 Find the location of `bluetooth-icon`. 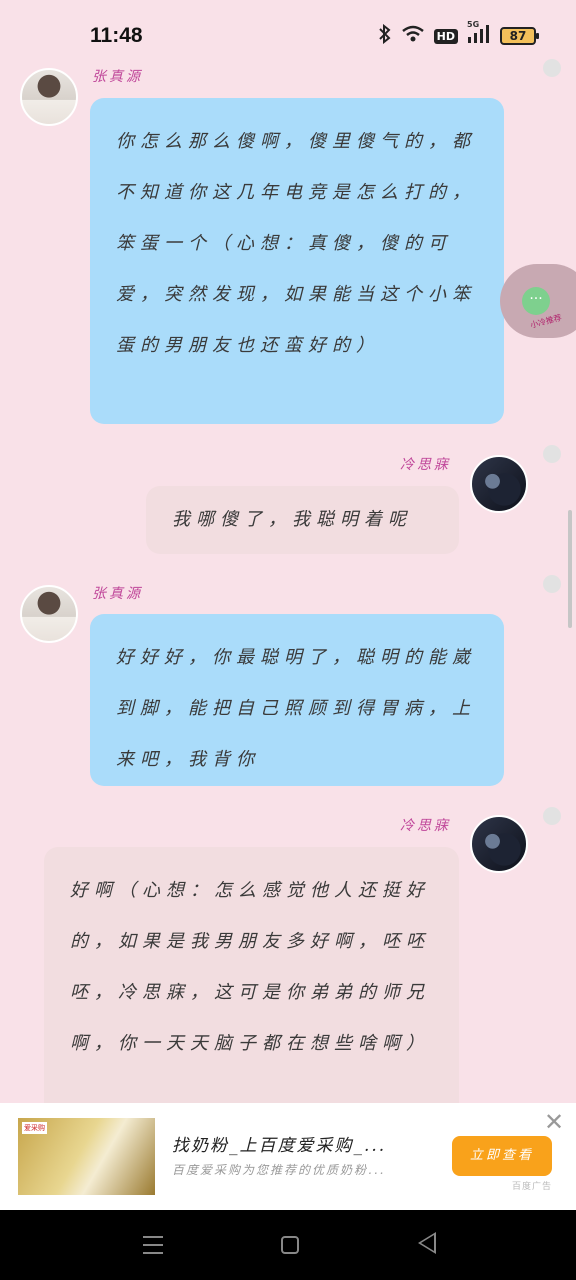

bluetooth-icon is located at coordinates (385, 35).